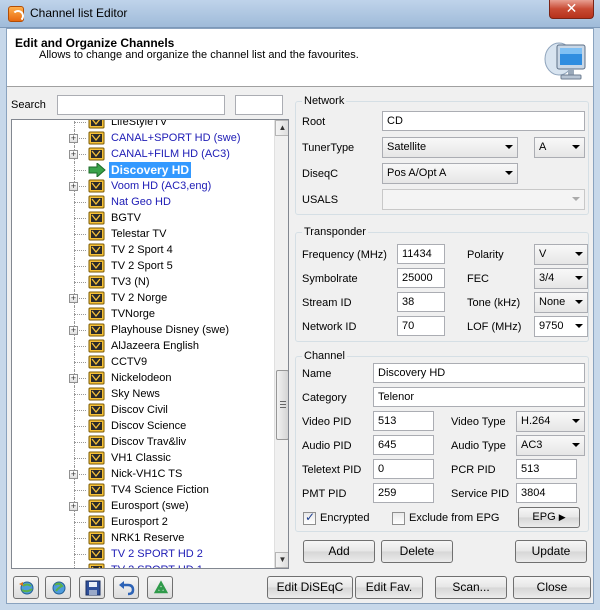 The height and width of the screenshot is (610, 600). I want to click on tree-row: + Nickelodeon, so click(143, 378).